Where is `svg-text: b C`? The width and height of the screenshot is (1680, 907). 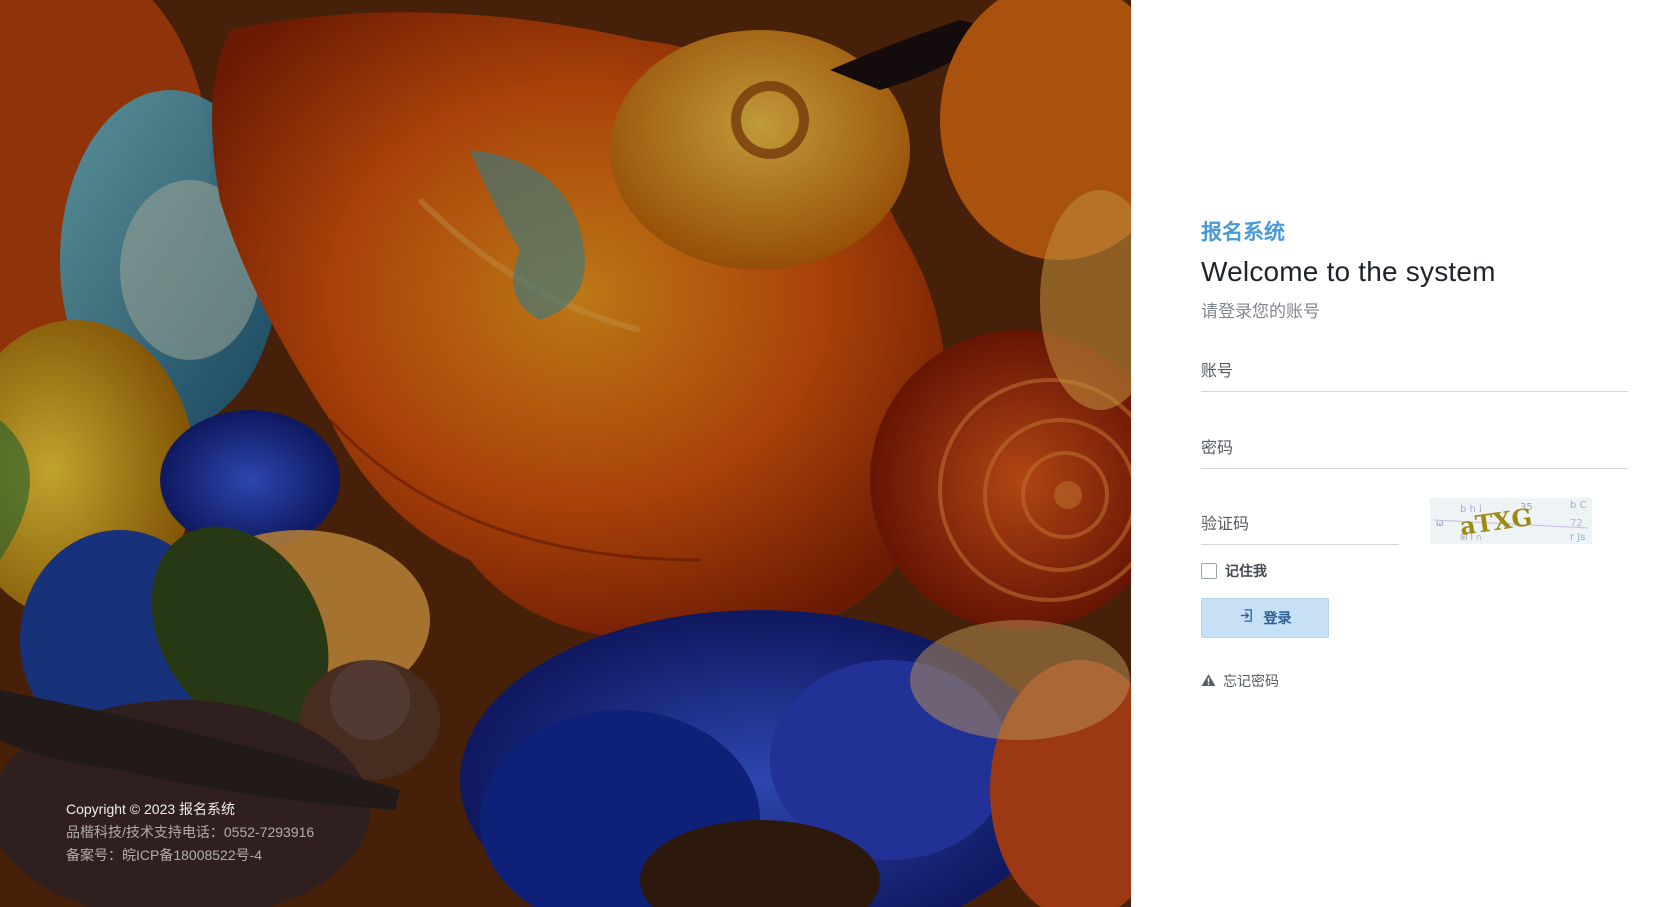
svg-text: b C is located at coordinates (1578, 505).